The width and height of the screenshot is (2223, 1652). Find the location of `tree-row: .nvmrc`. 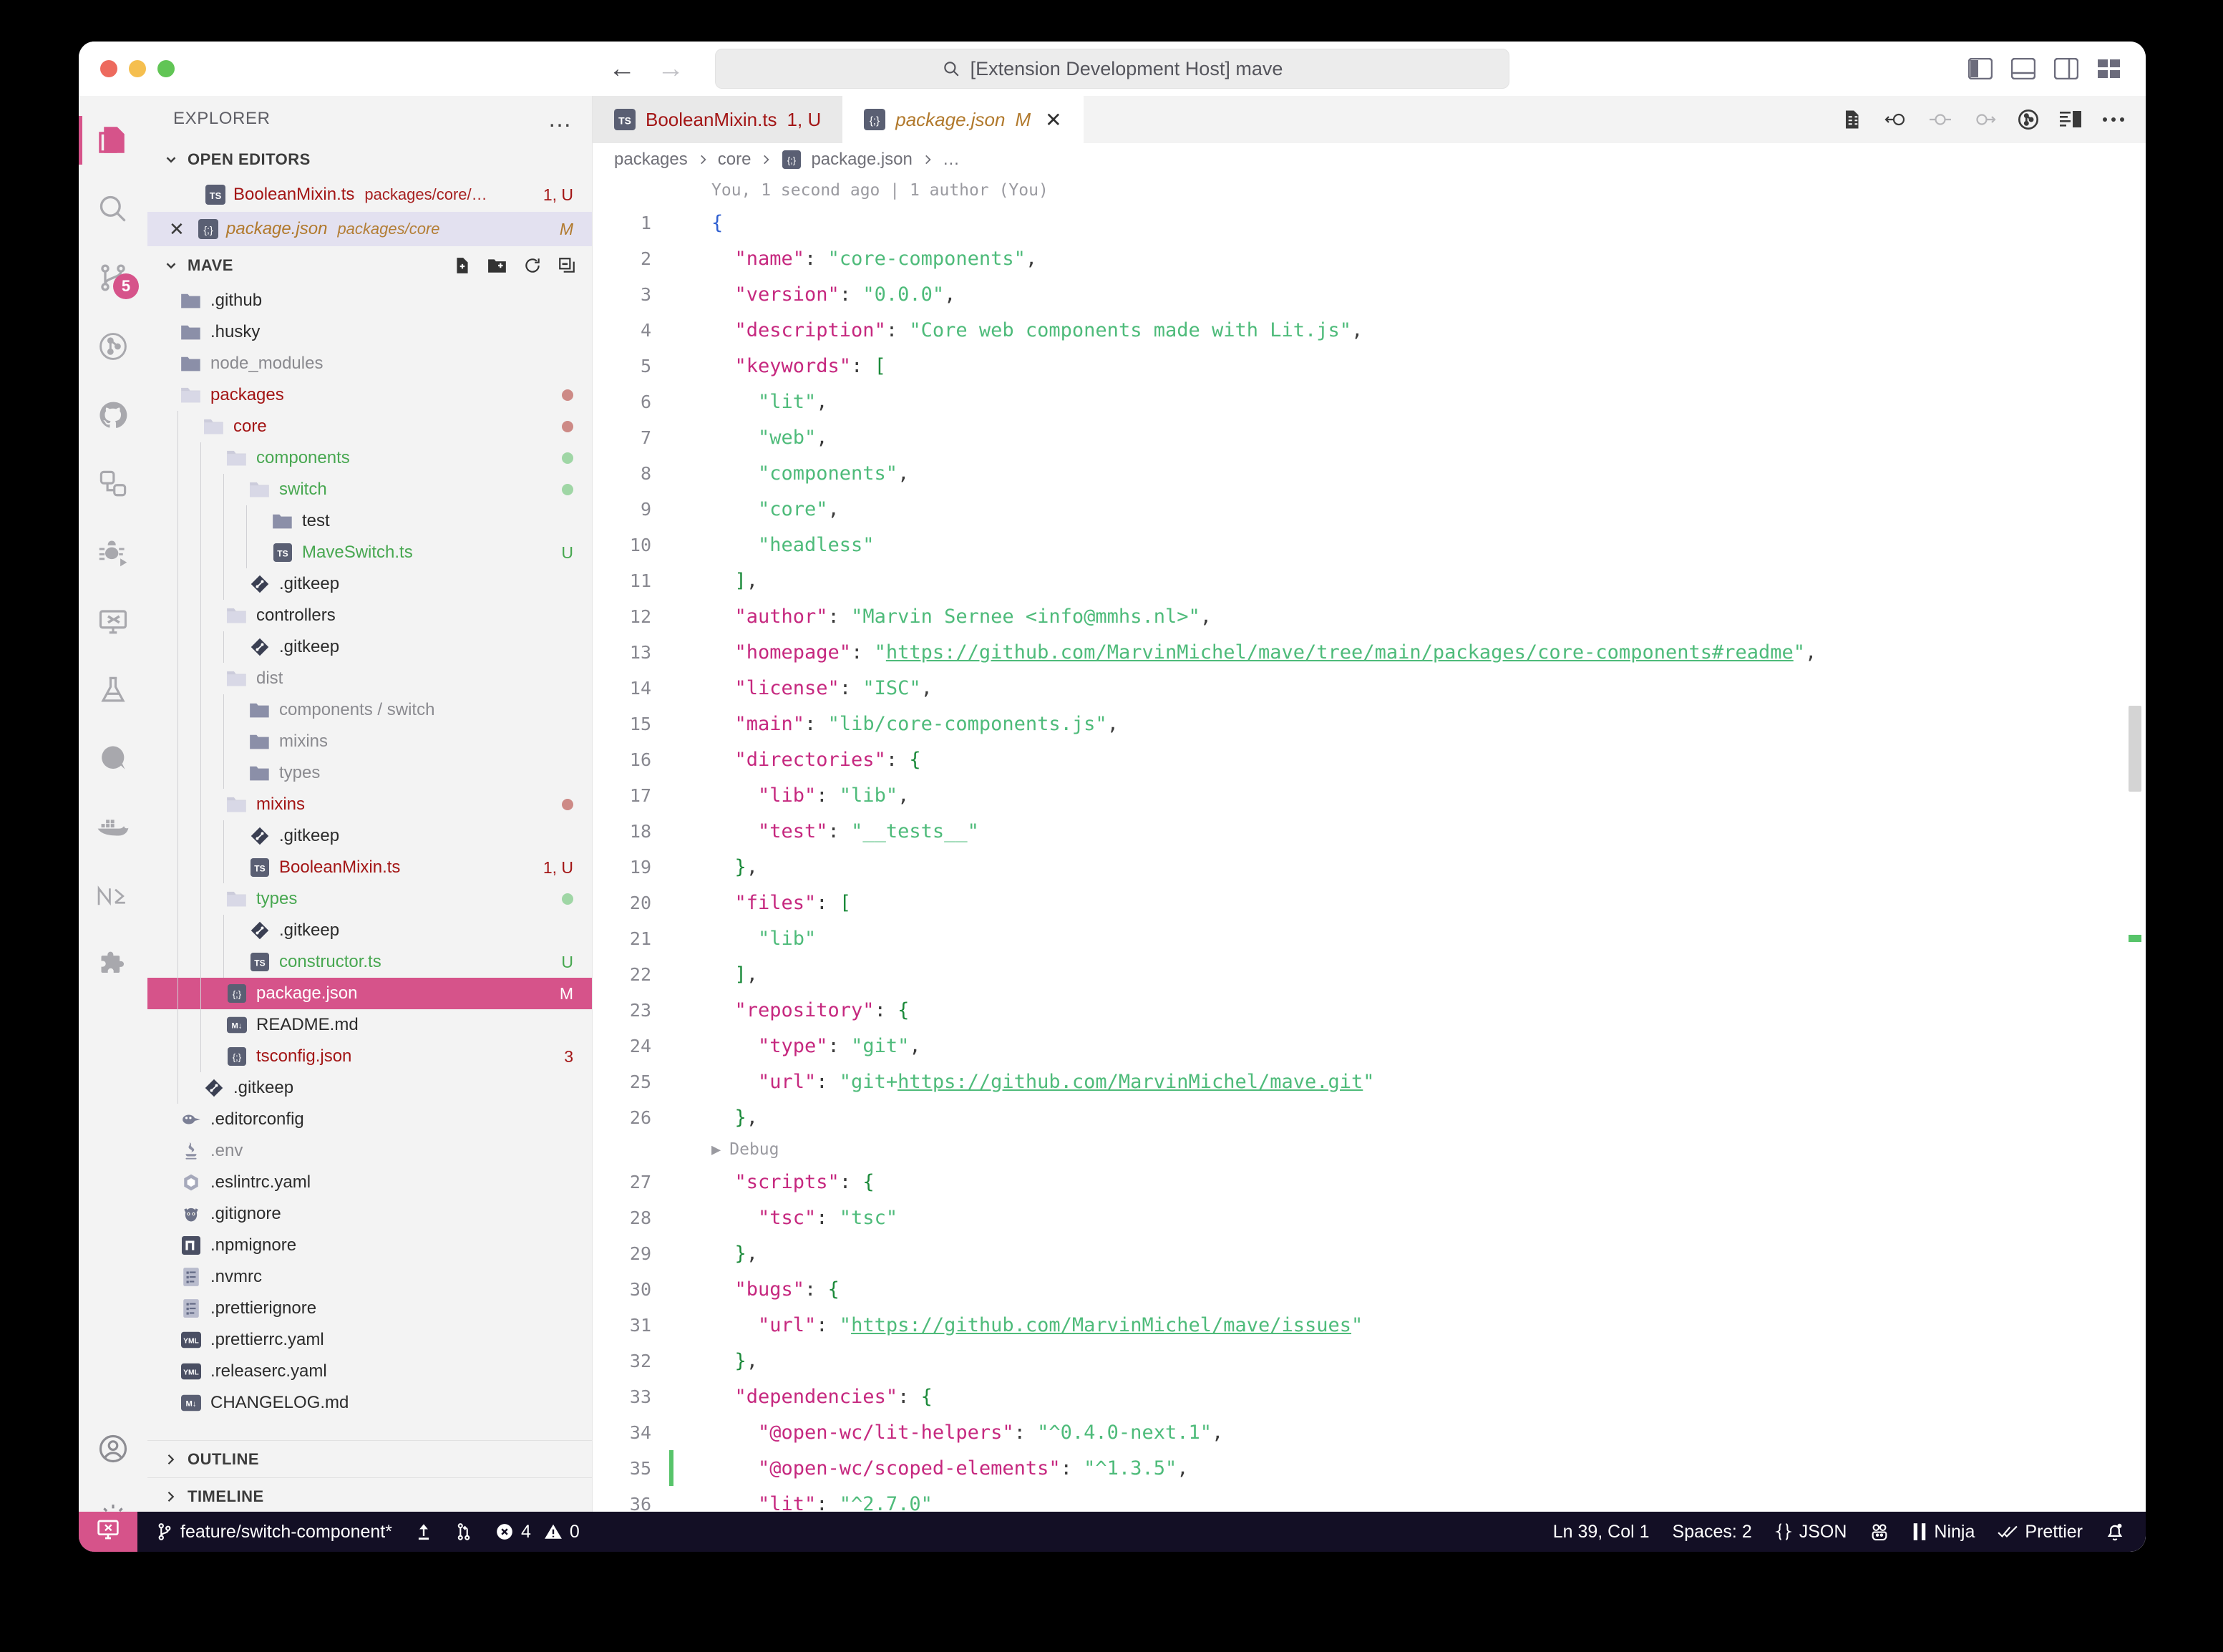

tree-row: .nvmrc is located at coordinates (369, 1277).